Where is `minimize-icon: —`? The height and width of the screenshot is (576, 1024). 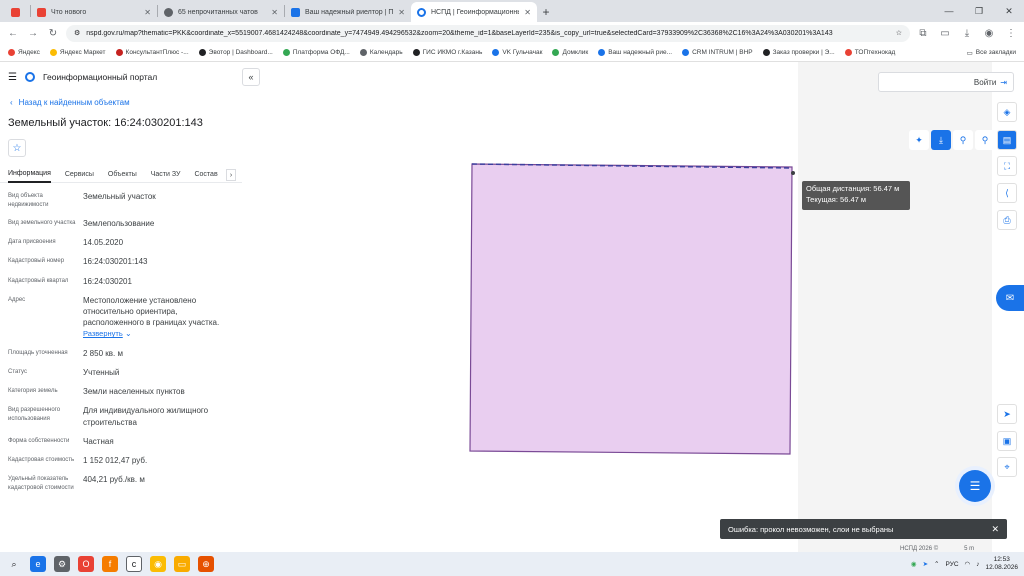 minimize-icon: — is located at coordinates (949, 11).